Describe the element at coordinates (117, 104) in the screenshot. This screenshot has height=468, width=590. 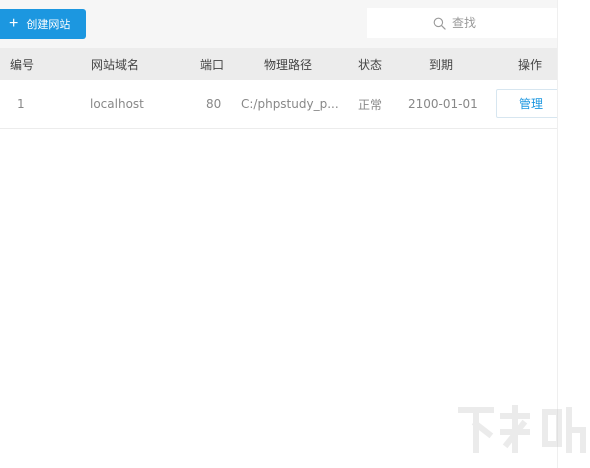
I see `site-domain: localhost` at that location.